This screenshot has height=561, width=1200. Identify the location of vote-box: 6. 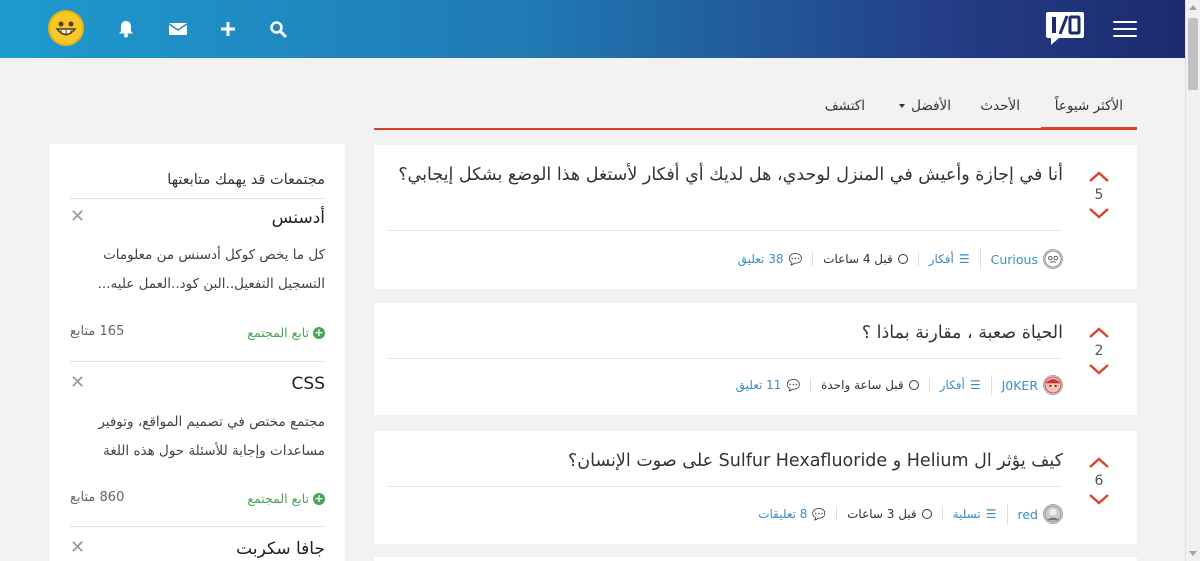
(1099, 481).